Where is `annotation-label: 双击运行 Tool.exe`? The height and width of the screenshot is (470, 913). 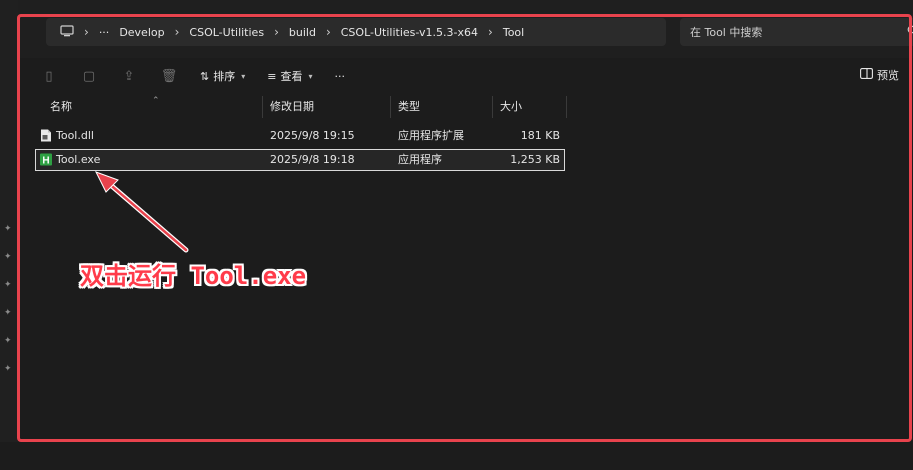
annotation-label: 双击运行 Tool.exe is located at coordinates (193, 276).